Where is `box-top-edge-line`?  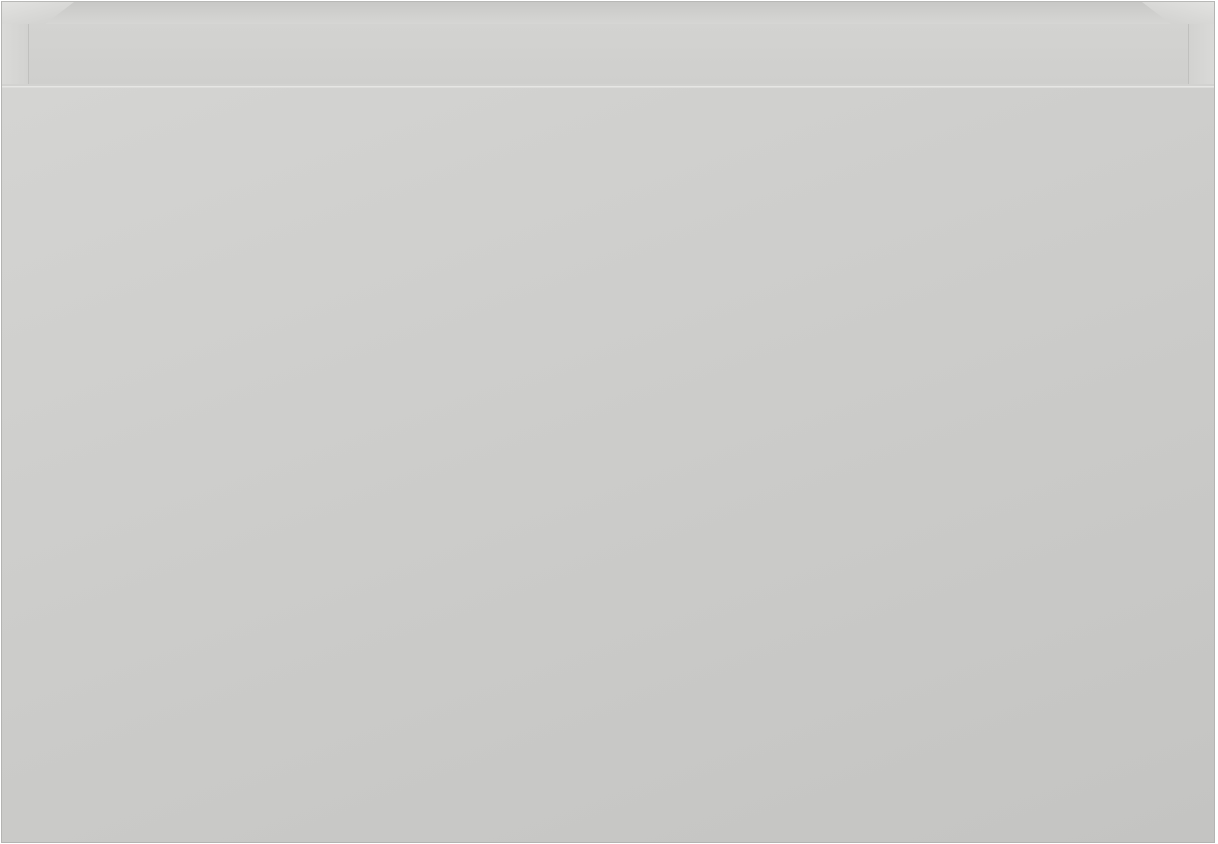
box-top-edge-line is located at coordinates (608, 1).